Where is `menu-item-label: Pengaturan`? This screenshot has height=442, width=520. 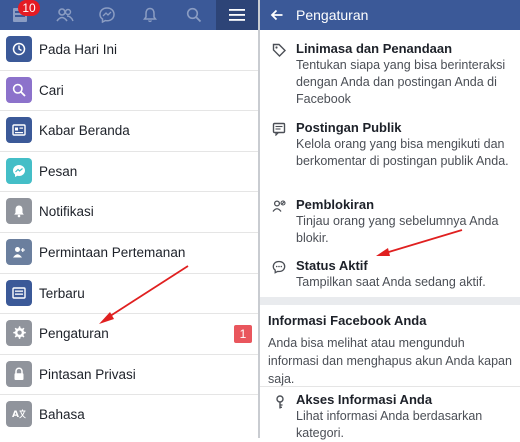 menu-item-label: Pengaturan is located at coordinates (74, 334).